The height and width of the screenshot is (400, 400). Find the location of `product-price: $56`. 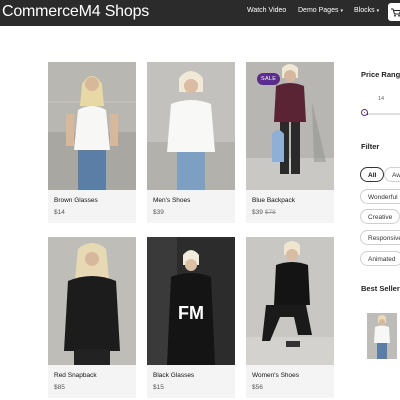

product-price: $56 is located at coordinates (257, 387).